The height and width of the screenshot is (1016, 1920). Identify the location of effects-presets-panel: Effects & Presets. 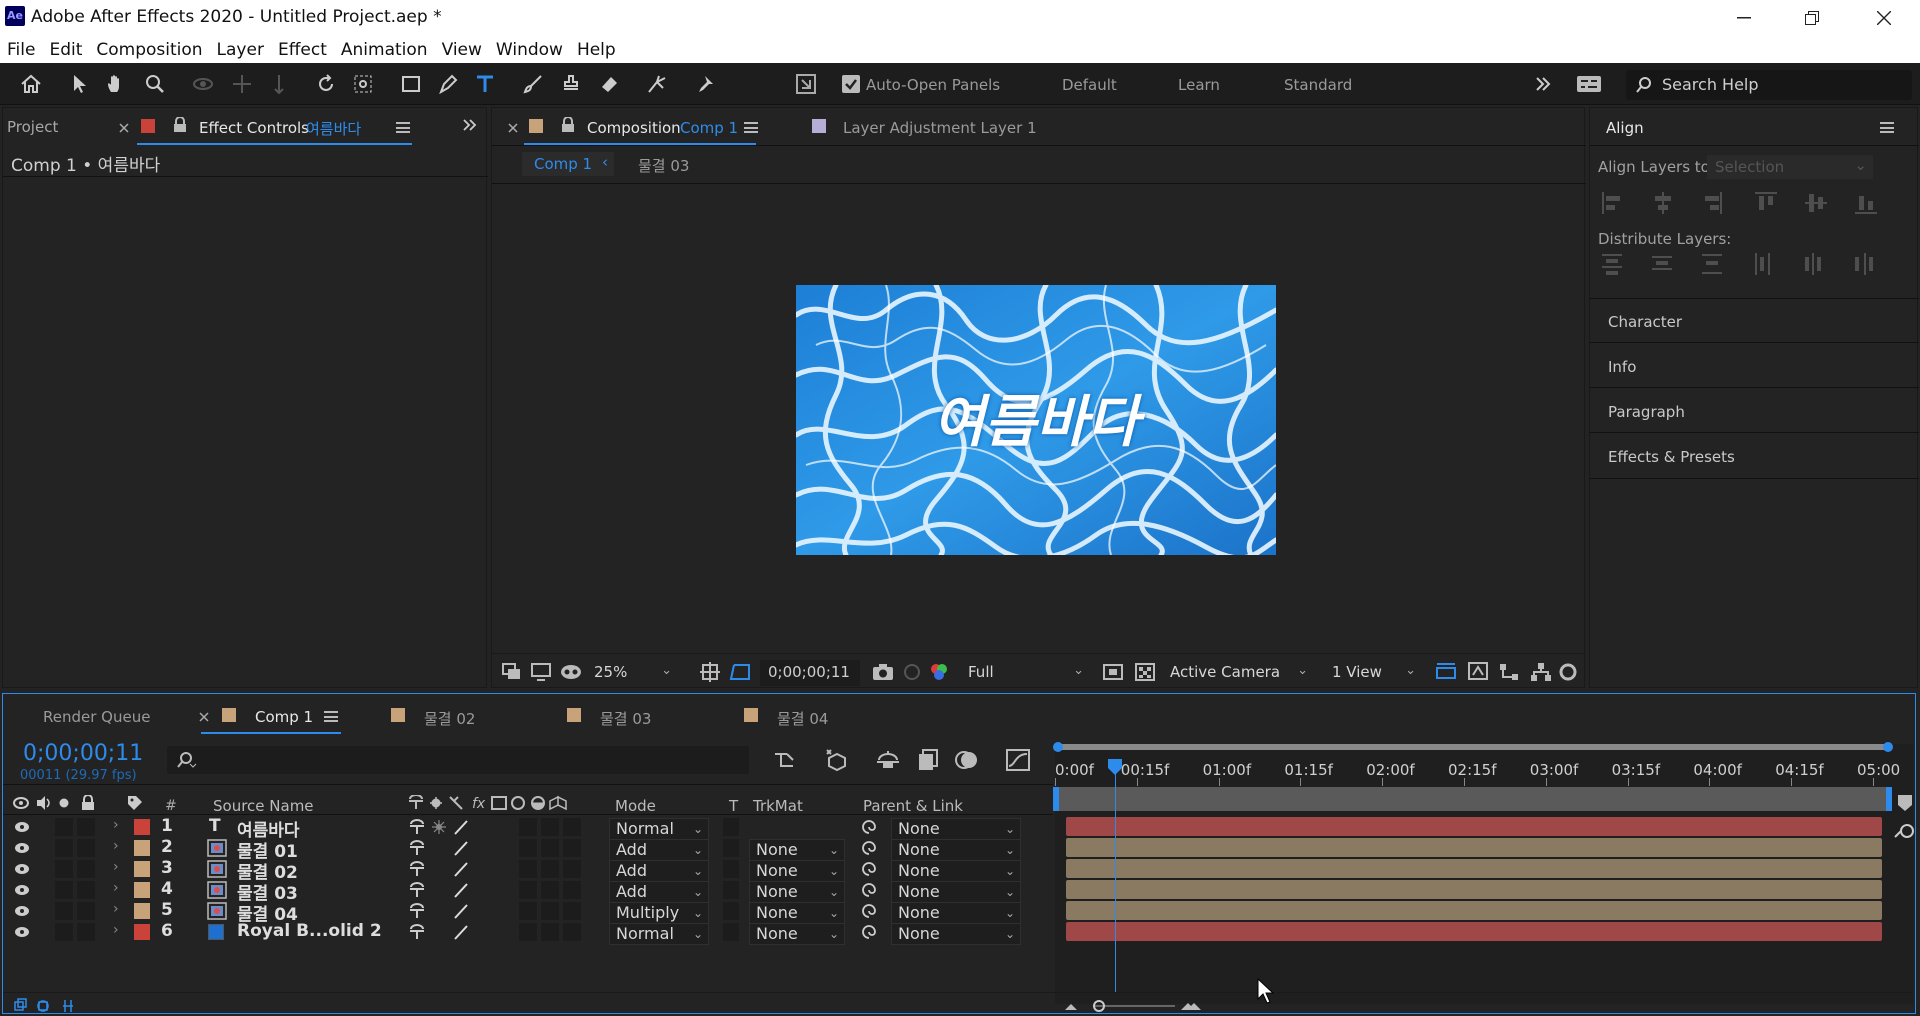
(1671, 457).